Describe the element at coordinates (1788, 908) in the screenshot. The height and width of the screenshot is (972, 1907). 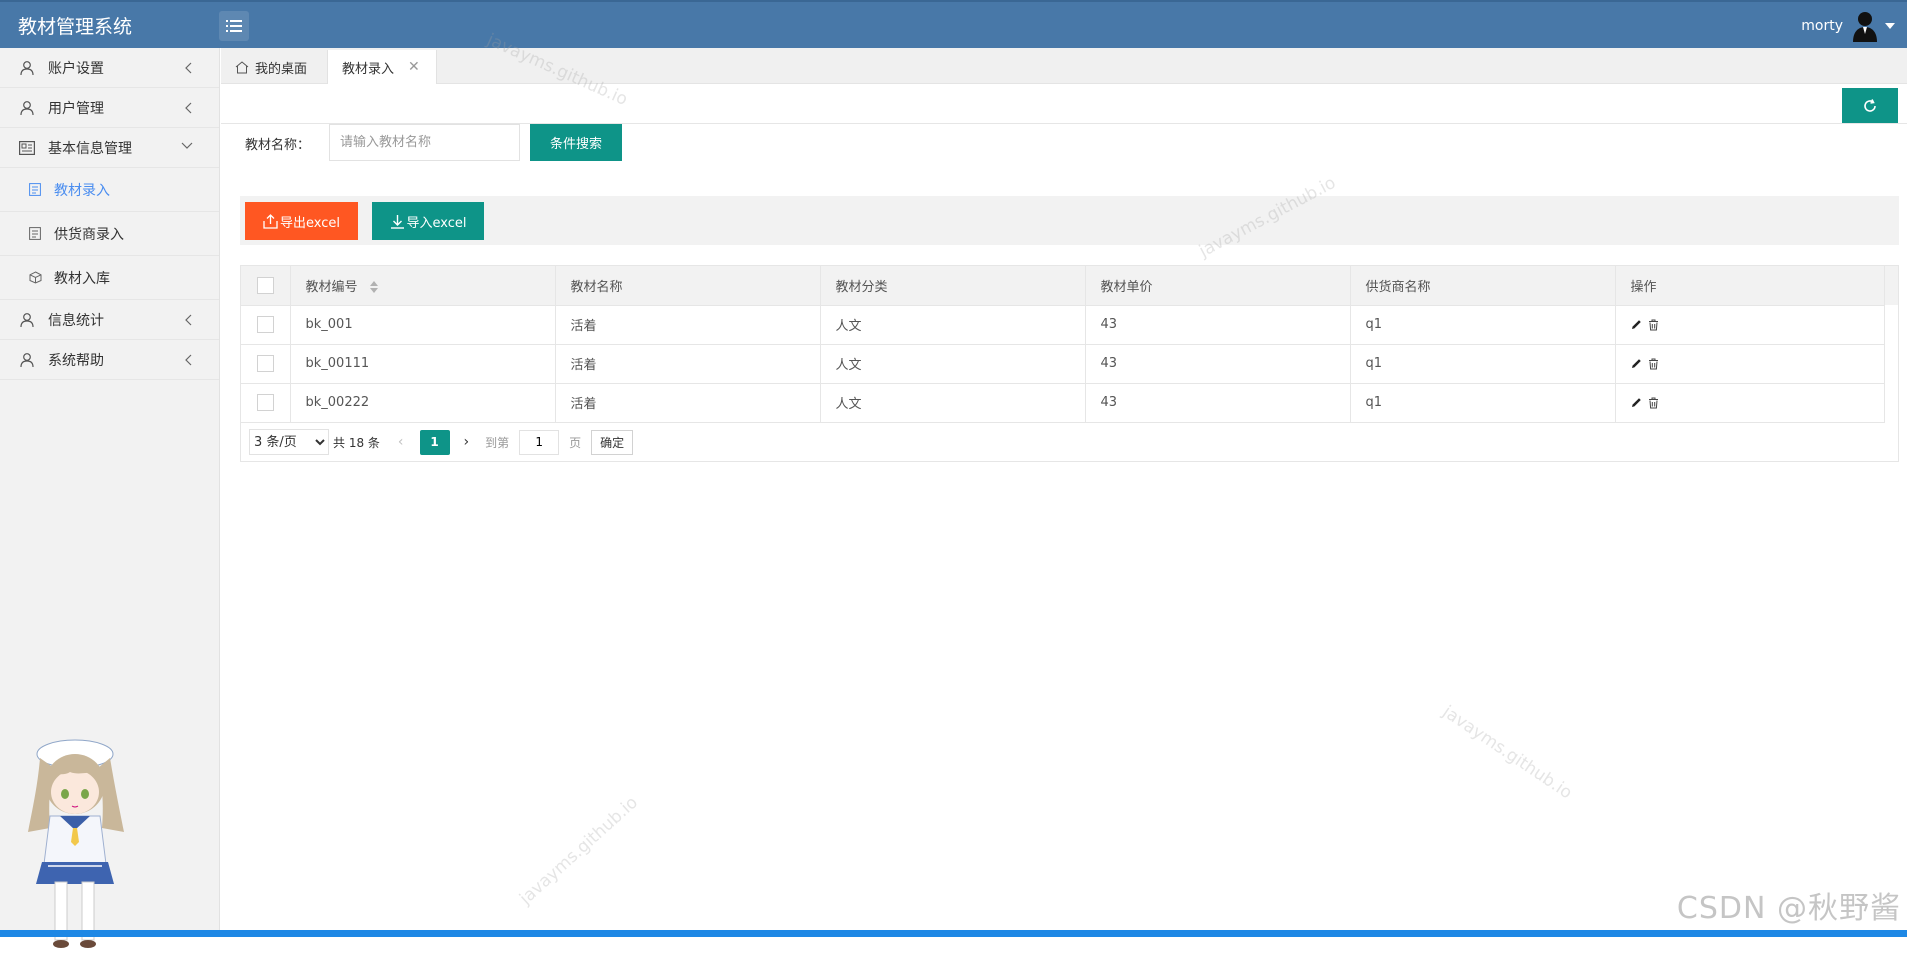
I see `csdn-watermark: CSDN @秋野酱` at that location.